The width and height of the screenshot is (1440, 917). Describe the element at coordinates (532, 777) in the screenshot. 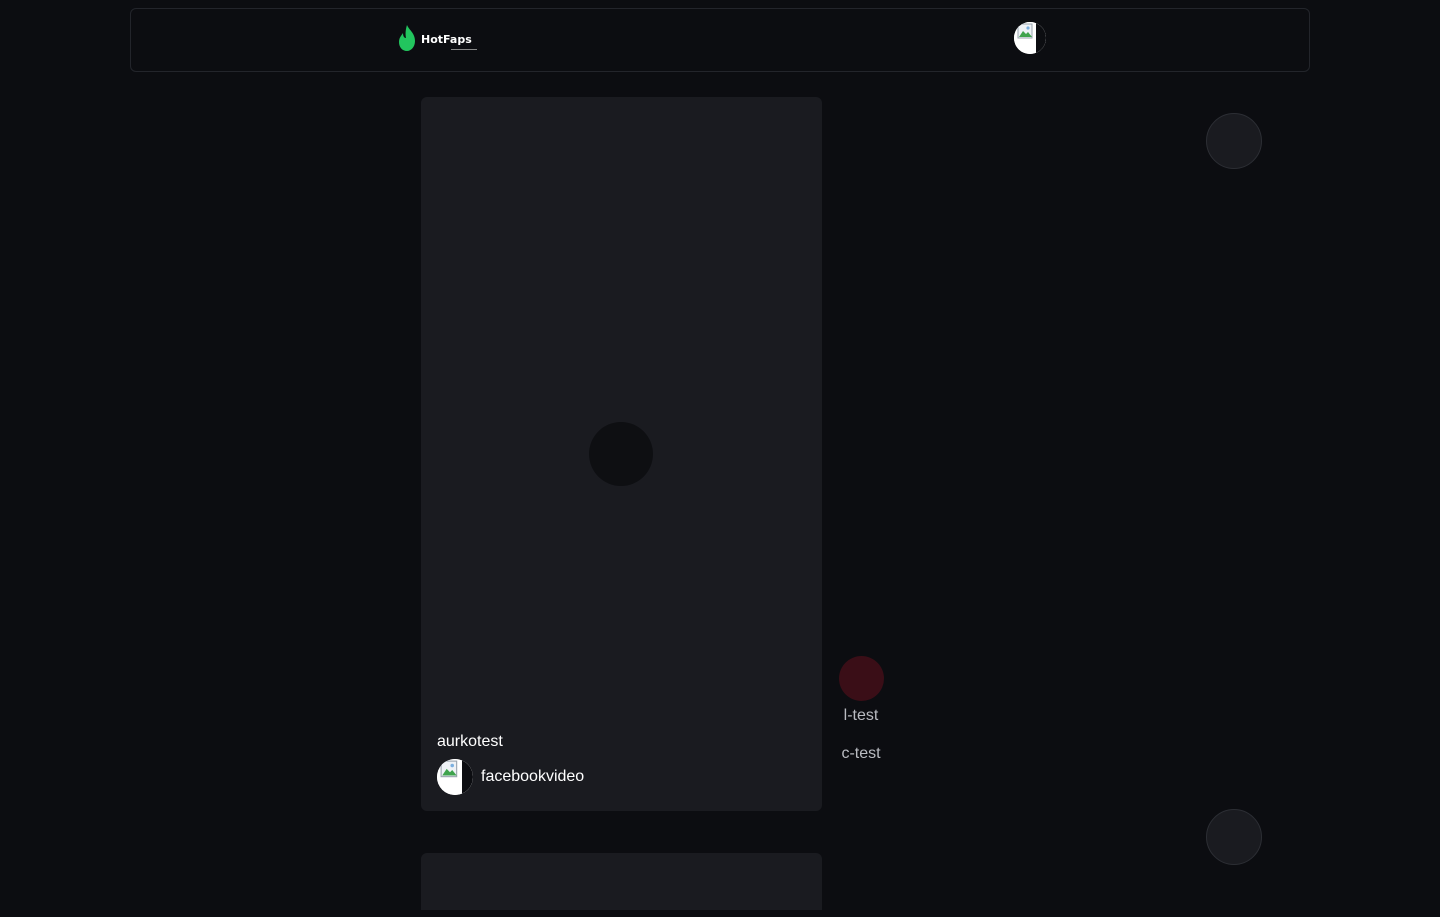

I see `author-name: facebookvideo` at that location.